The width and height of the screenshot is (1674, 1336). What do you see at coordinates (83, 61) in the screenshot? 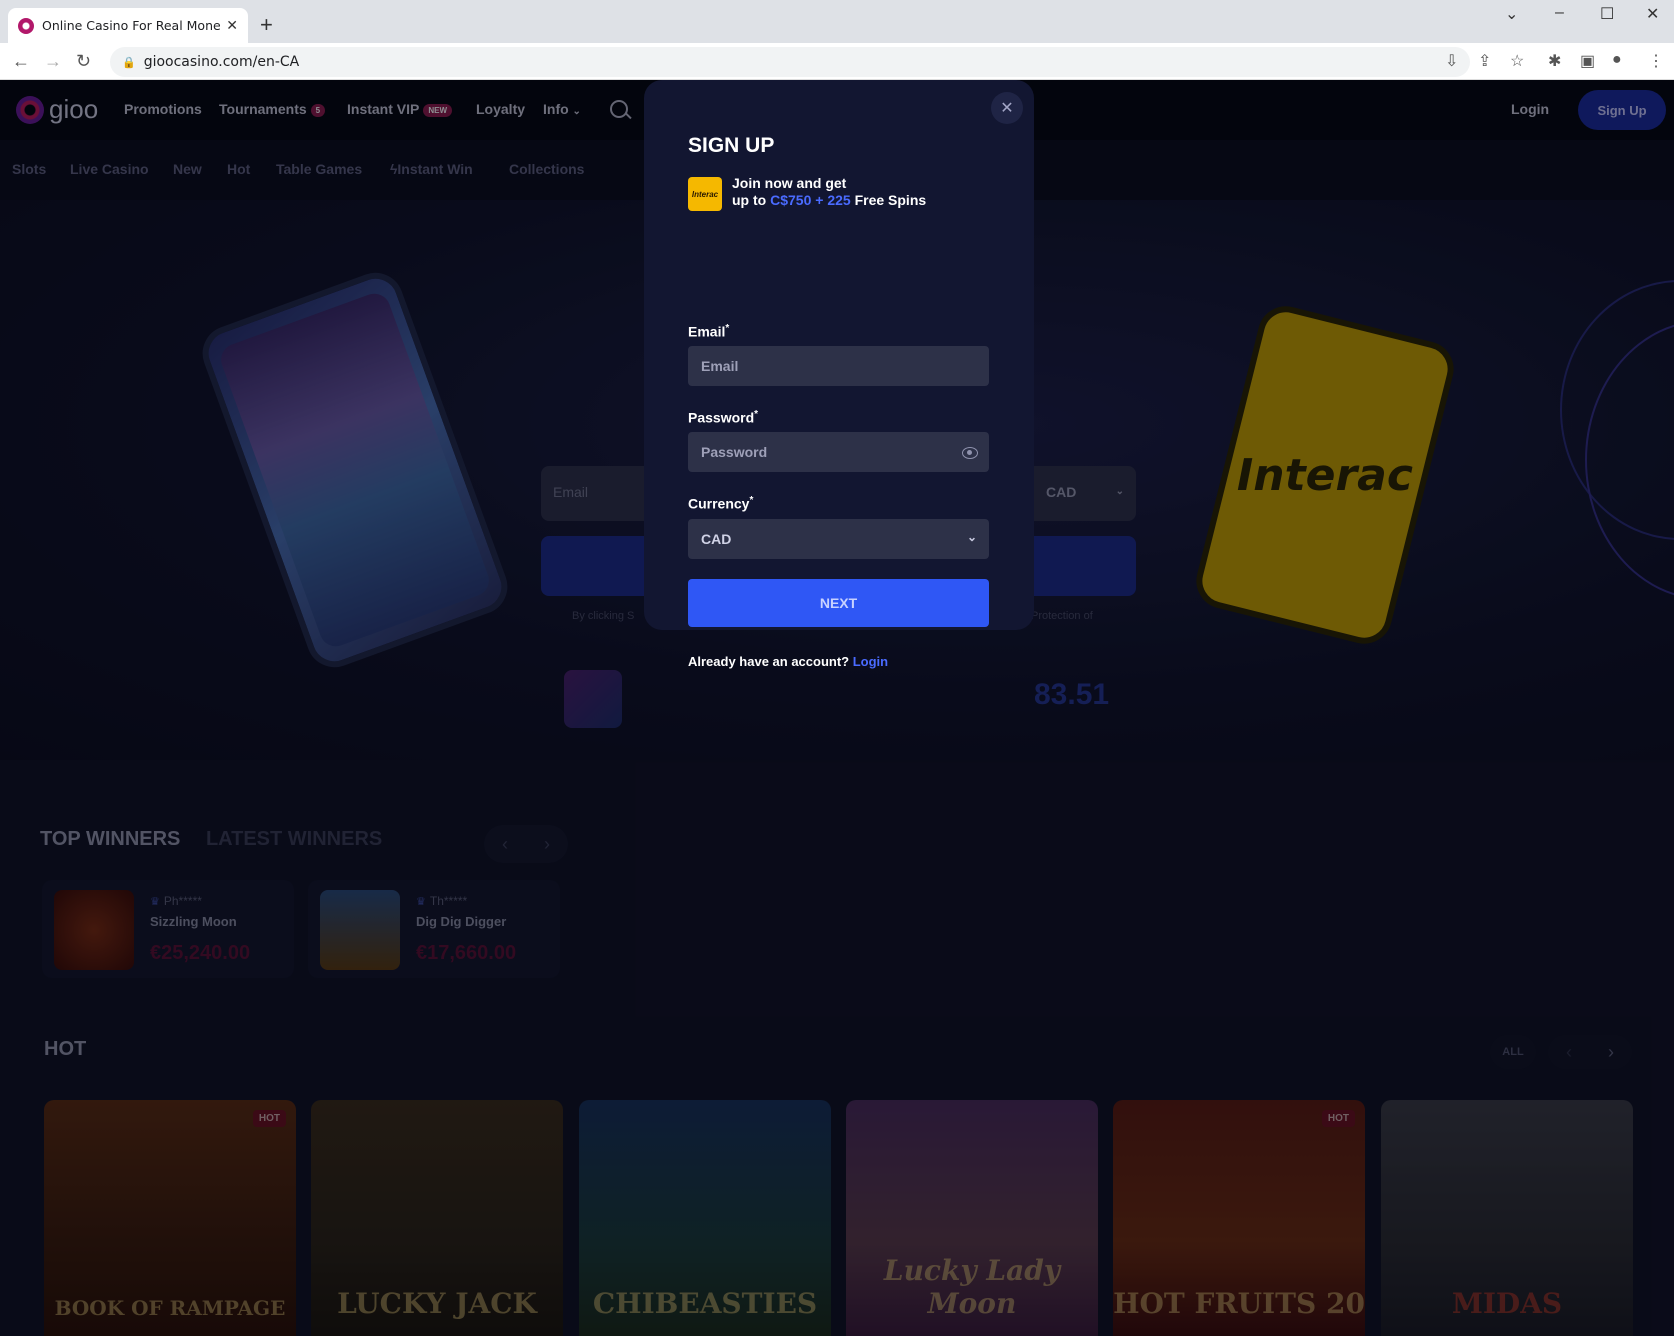
I see `reload-icon: ↻` at bounding box center [83, 61].